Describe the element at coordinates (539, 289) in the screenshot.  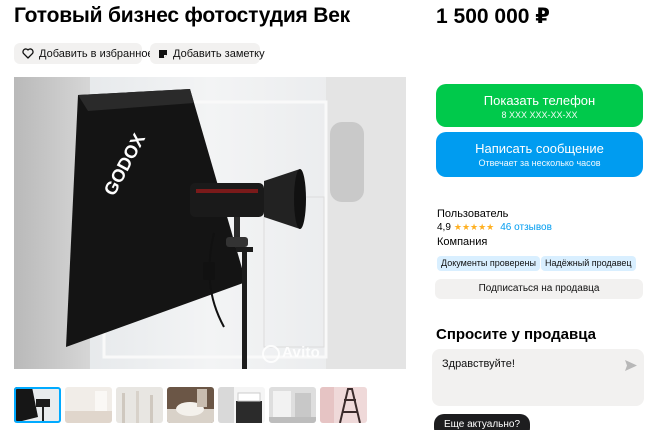
I see `subscribe-button: Подписаться на продавца` at that location.